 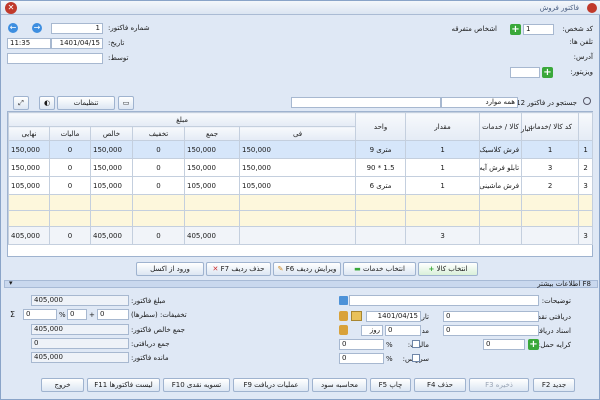 I want to click on search-scope-select: همه موارد, so click(x=479, y=102).